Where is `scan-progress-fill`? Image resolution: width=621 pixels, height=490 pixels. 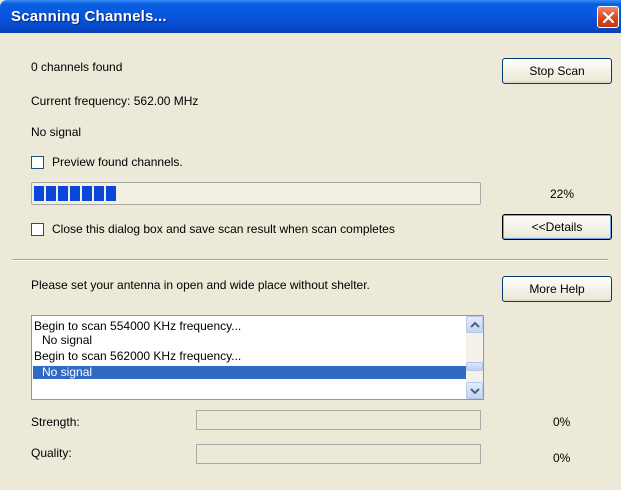 scan-progress-fill is located at coordinates (75, 193).